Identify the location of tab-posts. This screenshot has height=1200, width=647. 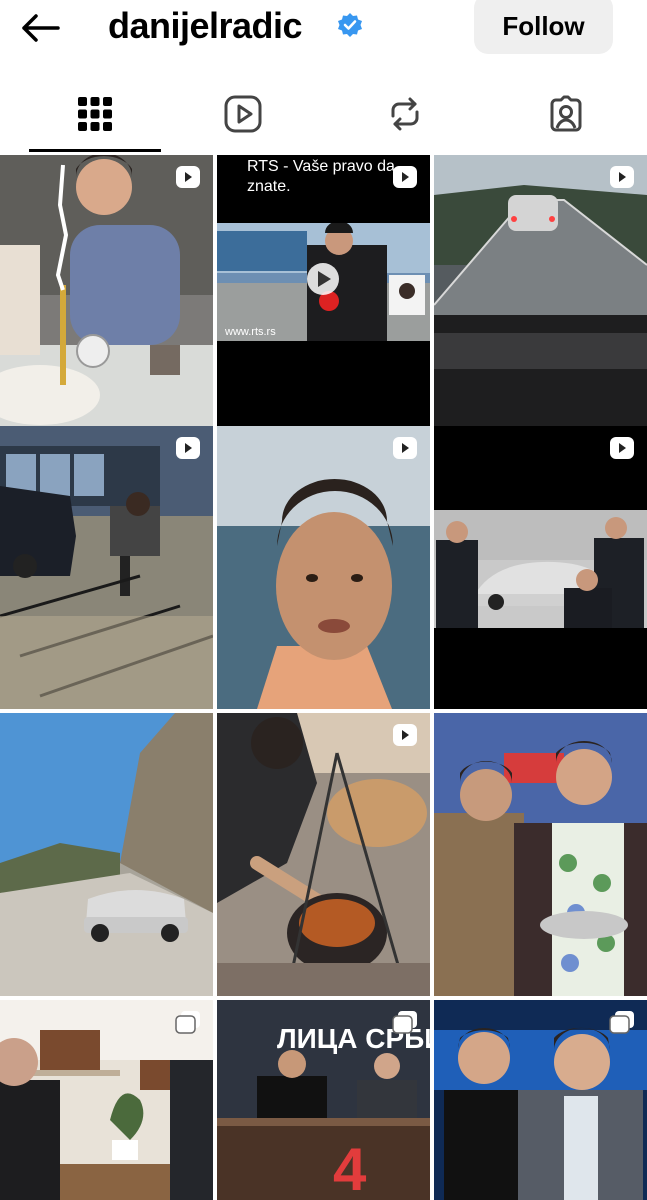
(95, 118).